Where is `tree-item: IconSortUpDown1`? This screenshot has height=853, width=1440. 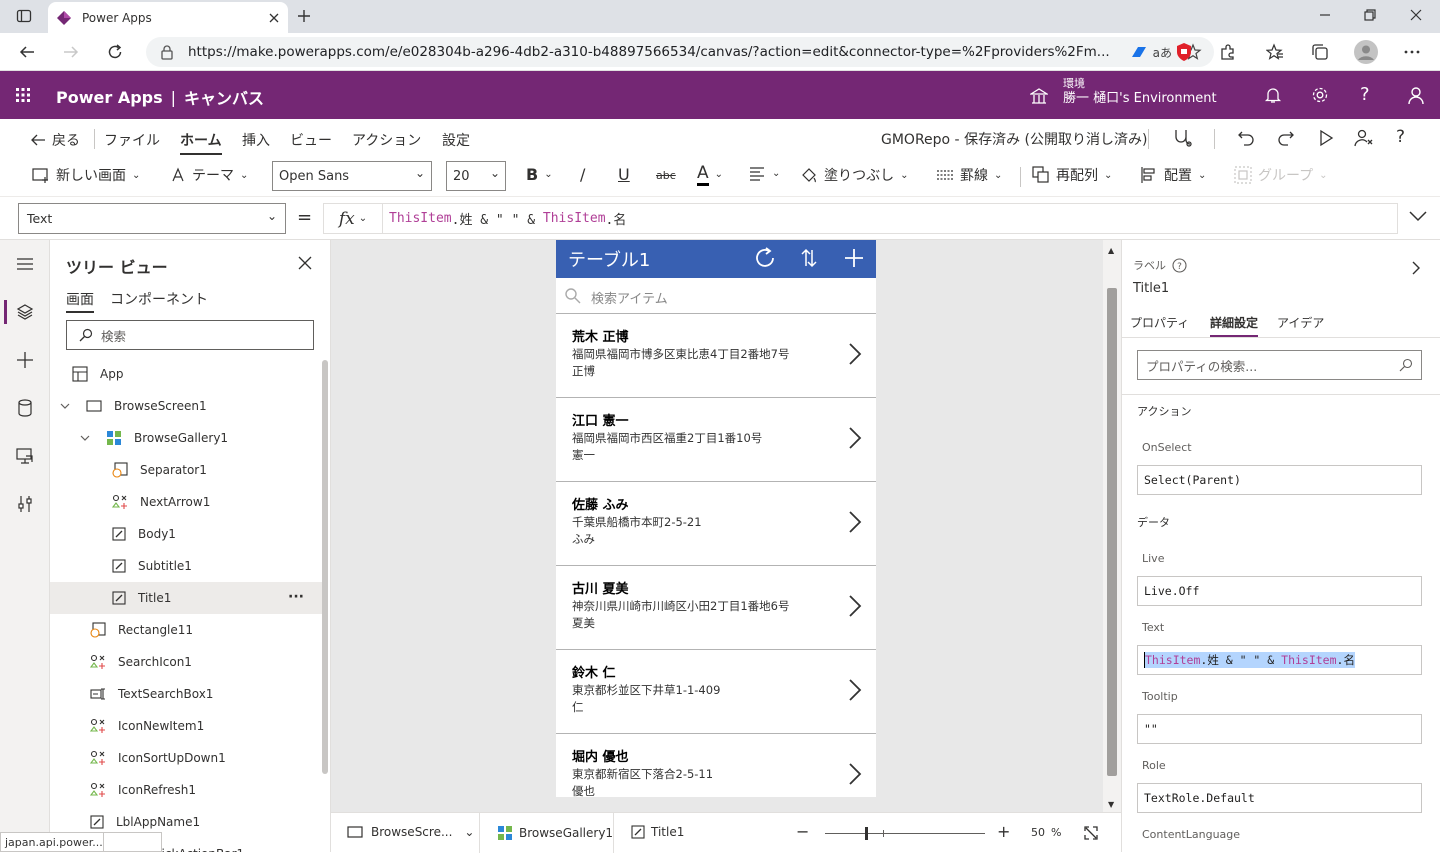
tree-item: IconSortUpDown1 is located at coordinates (186, 758).